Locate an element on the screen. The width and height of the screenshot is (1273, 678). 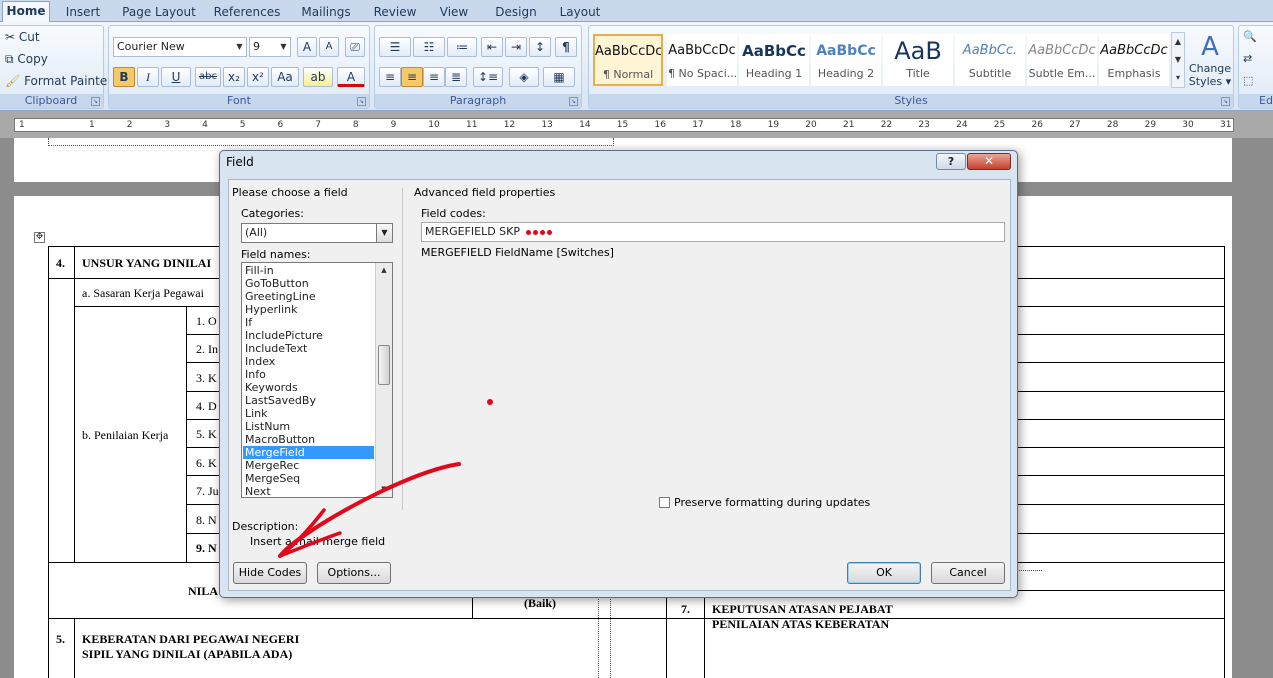
field-list-scrollbar: ▲ ▼ is located at coordinates (383, 380).